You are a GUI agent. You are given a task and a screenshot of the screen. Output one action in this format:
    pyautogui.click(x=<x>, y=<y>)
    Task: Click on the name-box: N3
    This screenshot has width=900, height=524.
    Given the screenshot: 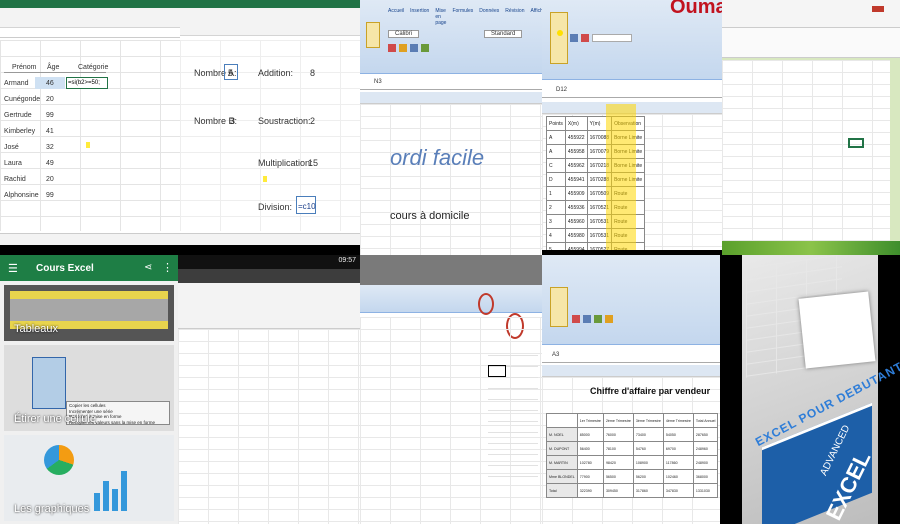 What is the action you would take?
    pyautogui.click(x=378, y=82)
    